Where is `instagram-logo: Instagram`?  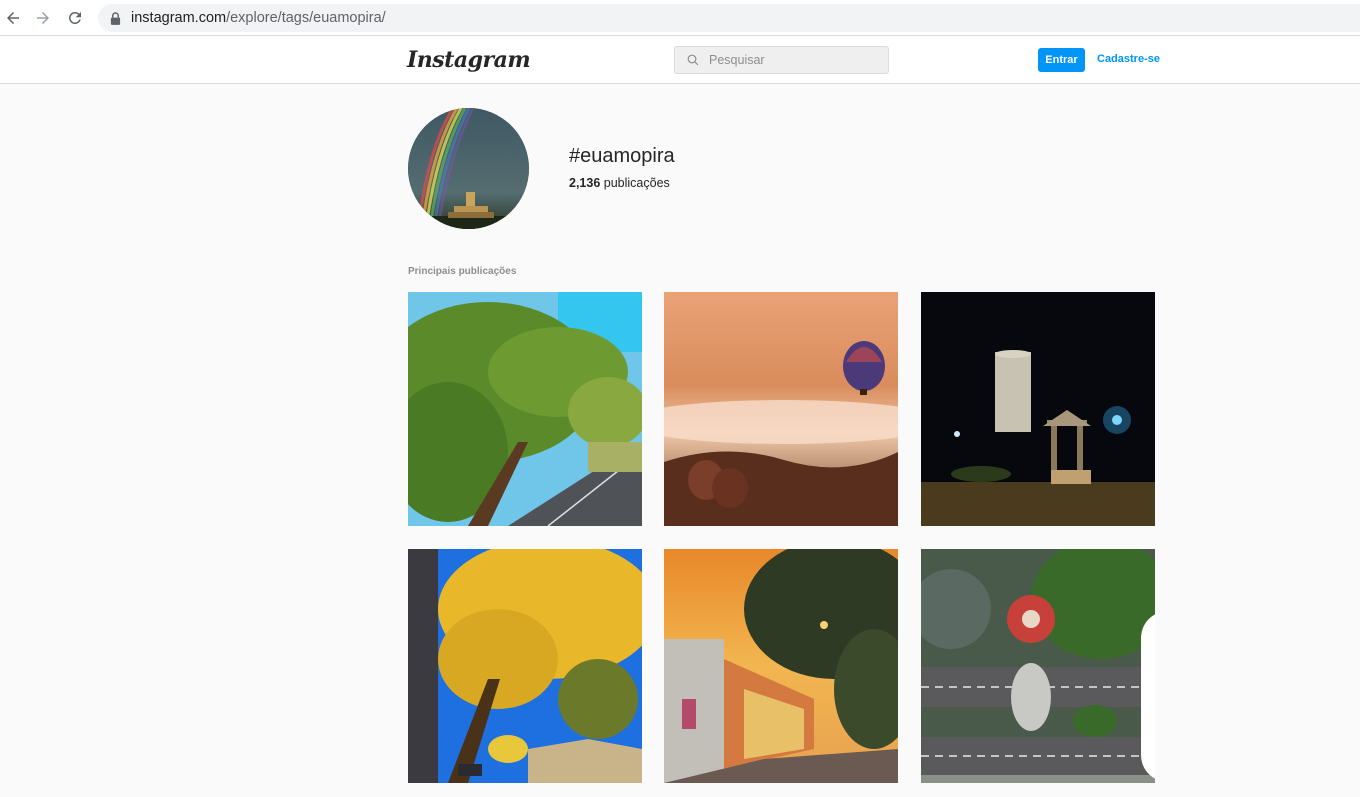 instagram-logo: Instagram is located at coordinates (469, 60).